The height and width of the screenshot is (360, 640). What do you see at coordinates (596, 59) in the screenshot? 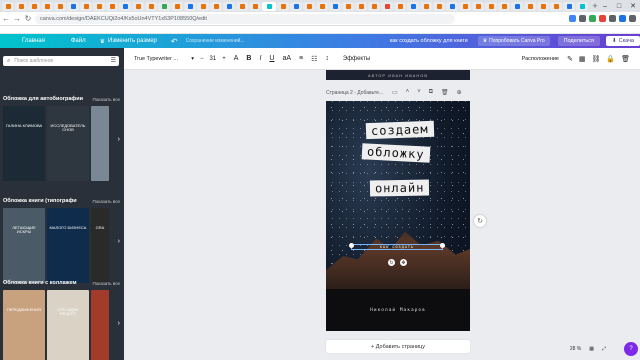
I see `link-icon: ⛓` at bounding box center [596, 59].